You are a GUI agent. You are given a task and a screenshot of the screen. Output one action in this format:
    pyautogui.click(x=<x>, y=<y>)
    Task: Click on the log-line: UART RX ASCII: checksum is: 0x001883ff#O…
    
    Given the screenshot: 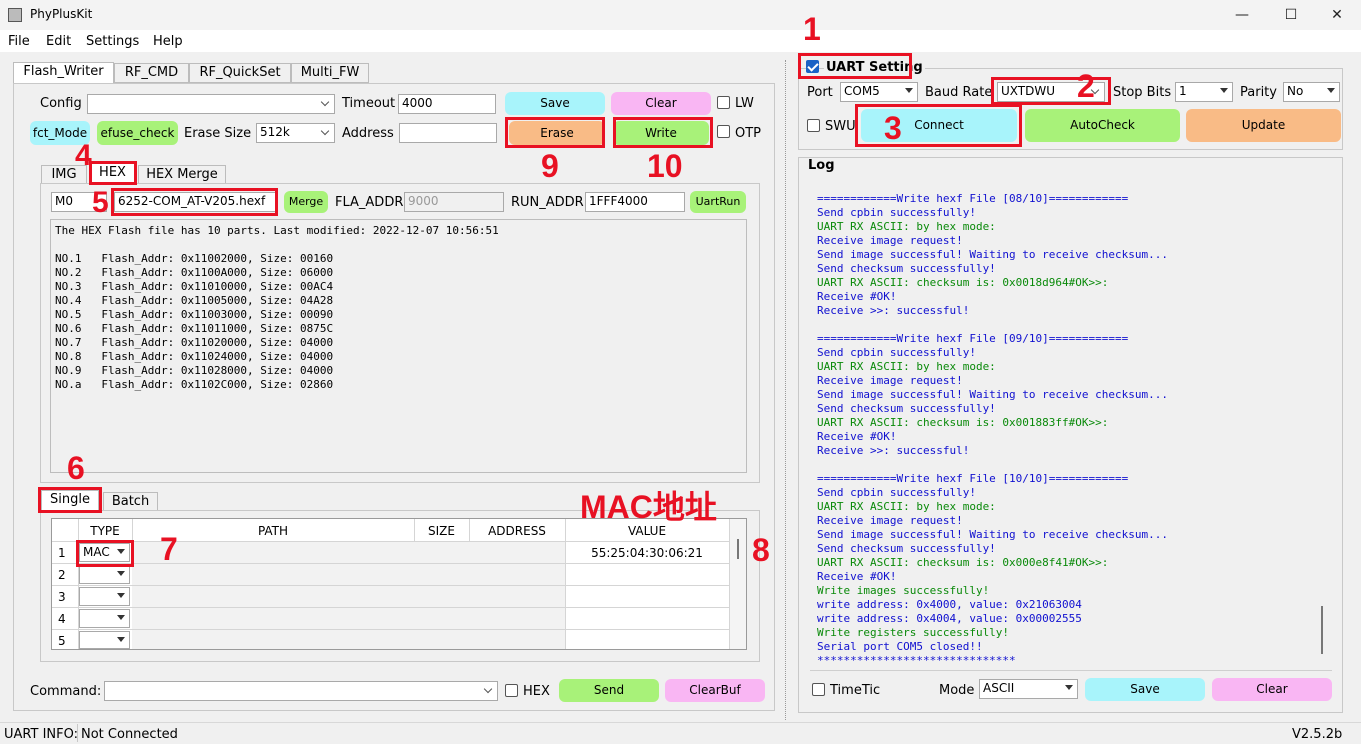 What is the action you would take?
    pyautogui.click(x=963, y=422)
    